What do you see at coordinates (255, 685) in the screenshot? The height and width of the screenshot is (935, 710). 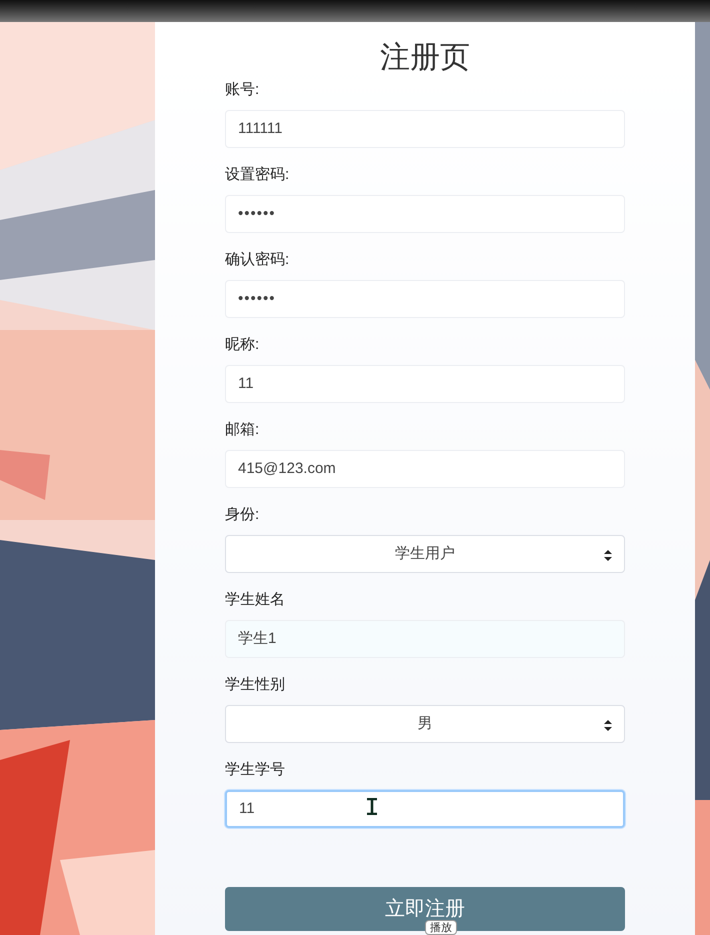 I see `field-label: 学生性别` at bounding box center [255, 685].